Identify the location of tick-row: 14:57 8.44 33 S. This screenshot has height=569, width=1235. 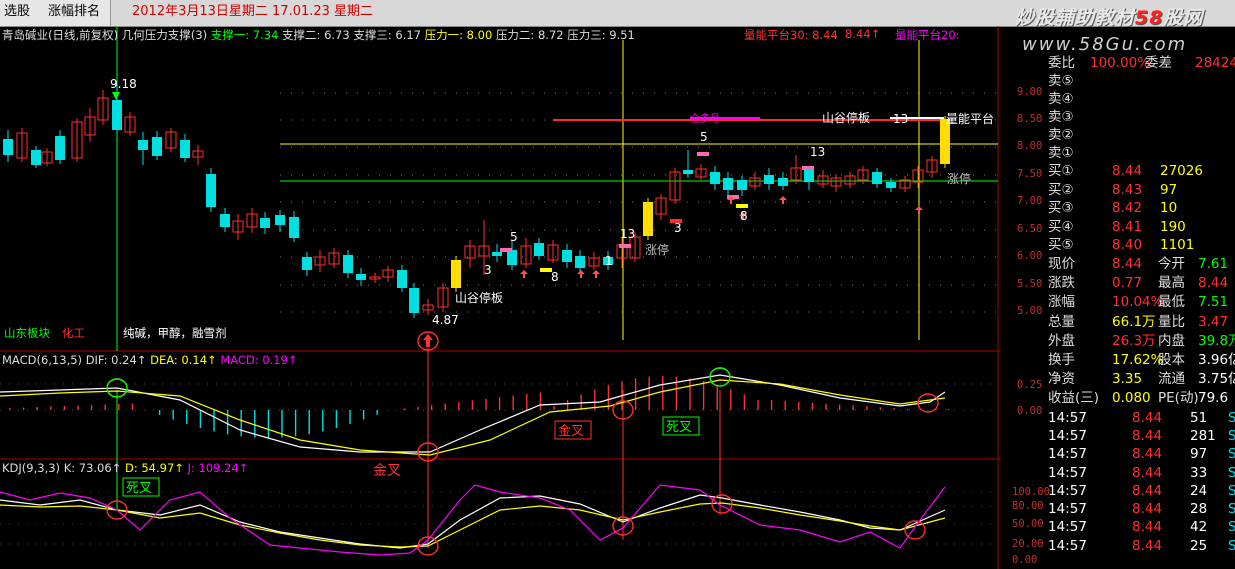
(1141, 472).